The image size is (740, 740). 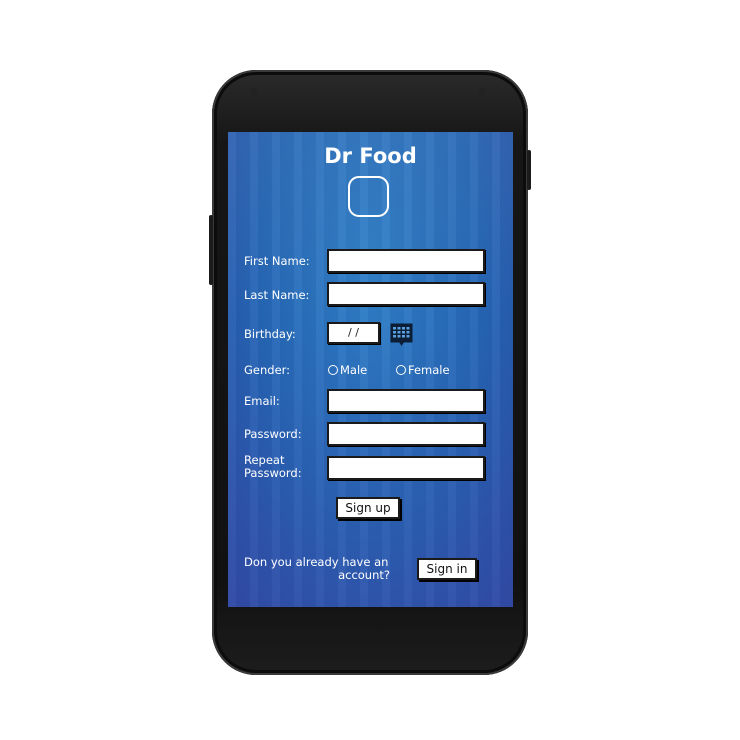 What do you see at coordinates (529, 170) in the screenshot?
I see `power-button` at bounding box center [529, 170].